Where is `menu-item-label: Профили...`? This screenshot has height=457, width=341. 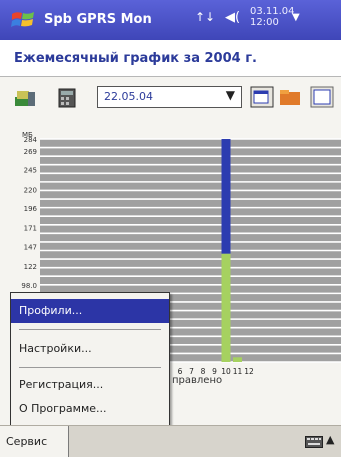
menu-item-label: Профили... is located at coordinates (51, 310).